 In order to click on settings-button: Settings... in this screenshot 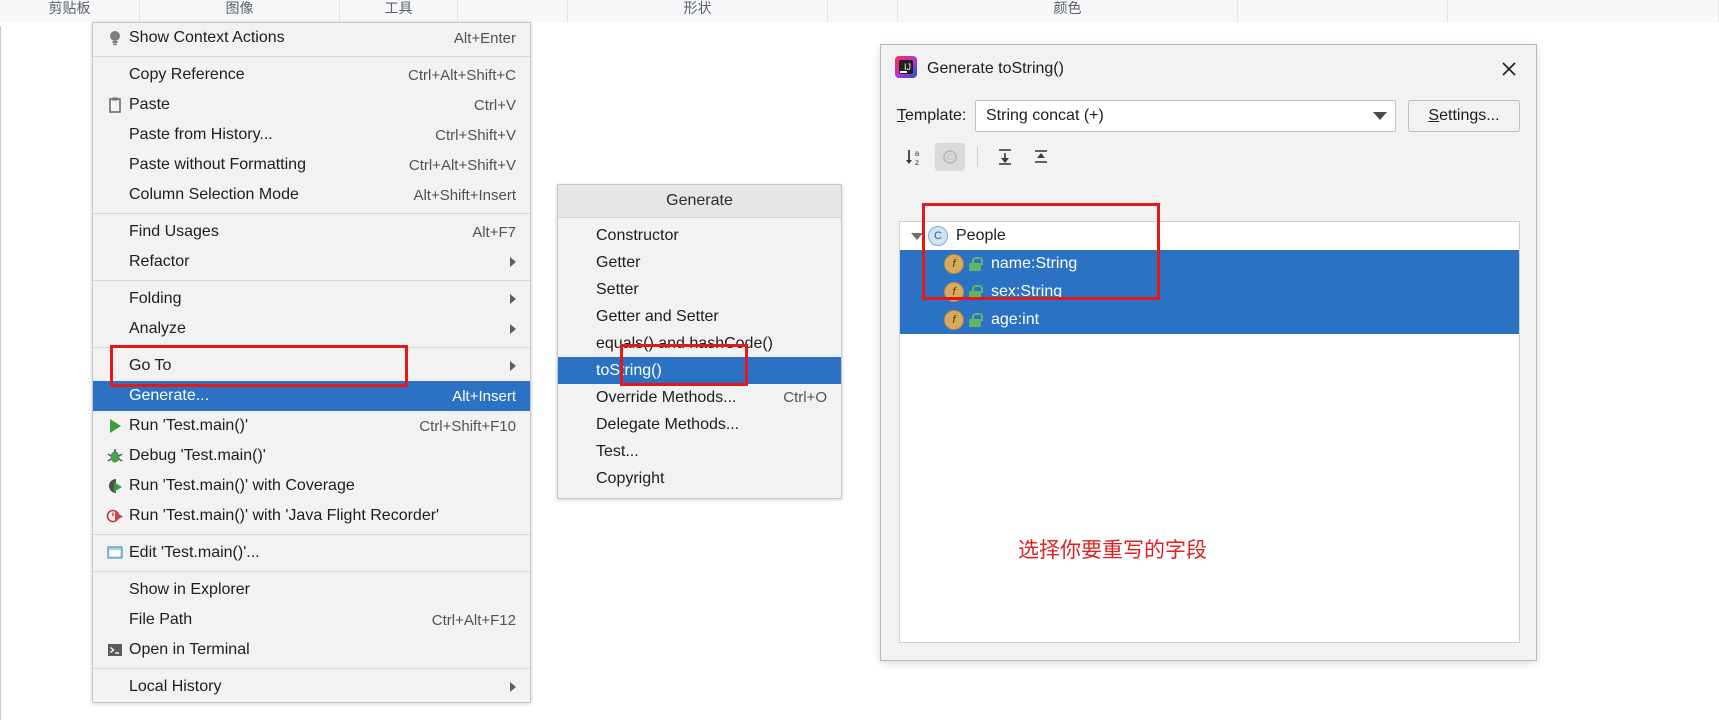, I will do `click(1464, 116)`.